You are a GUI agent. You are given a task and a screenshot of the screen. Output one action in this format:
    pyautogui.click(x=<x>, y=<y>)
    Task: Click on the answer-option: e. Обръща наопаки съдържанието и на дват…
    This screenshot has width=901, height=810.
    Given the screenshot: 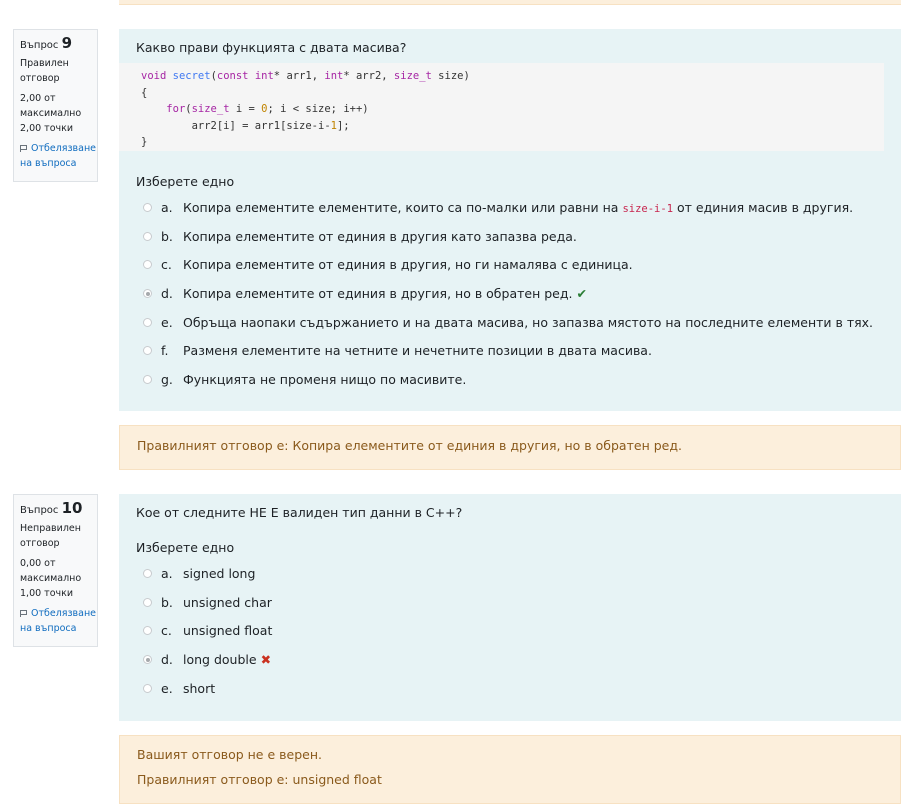 What is the action you would take?
    pyautogui.click(x=511, y=323)
    